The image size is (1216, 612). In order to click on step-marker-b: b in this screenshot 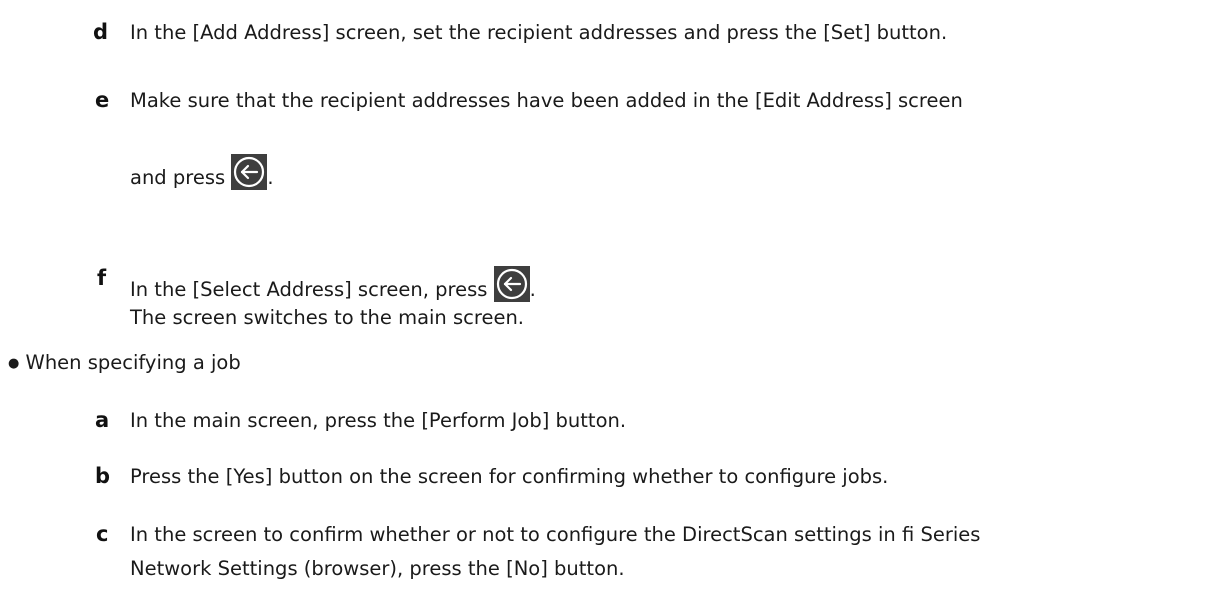, I will do `click(103, 476)`.